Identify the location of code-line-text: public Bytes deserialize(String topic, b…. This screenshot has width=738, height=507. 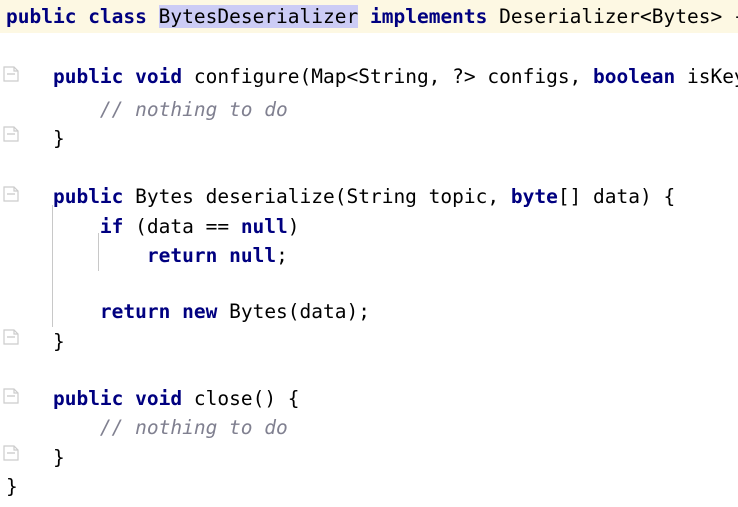
(337, 196).